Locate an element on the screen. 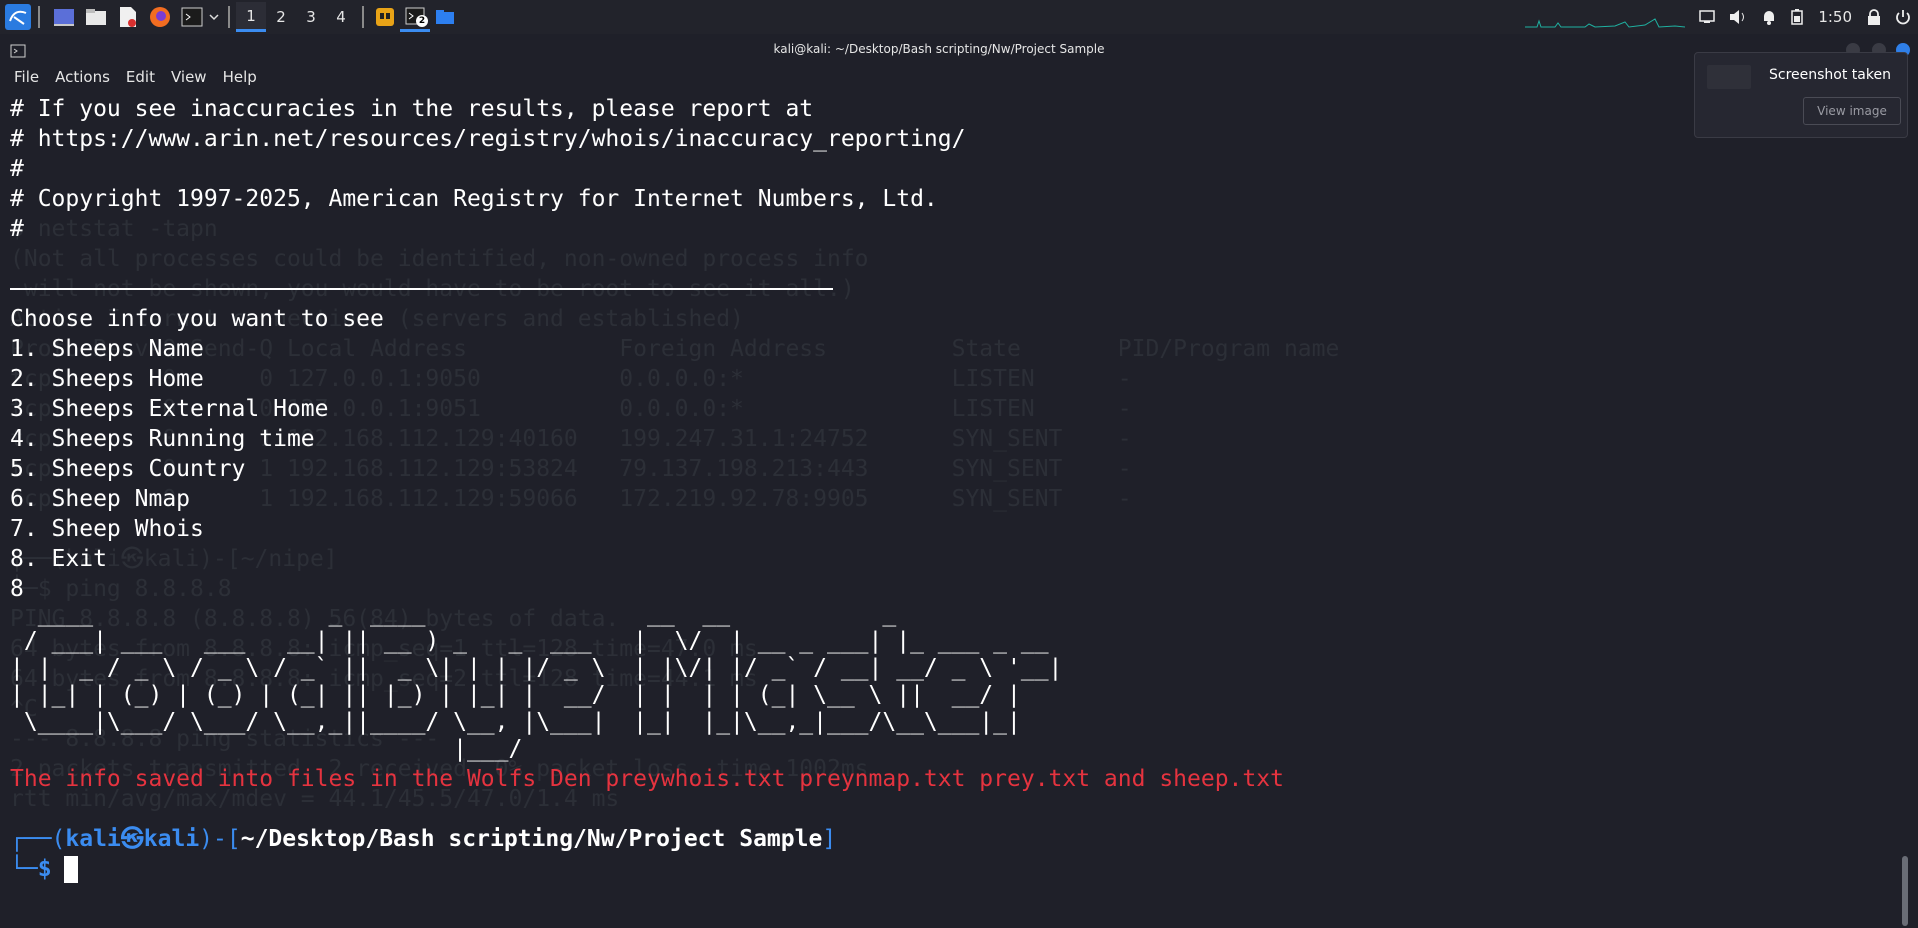  menu-actions: Actions is located at coordinates (82, 77).